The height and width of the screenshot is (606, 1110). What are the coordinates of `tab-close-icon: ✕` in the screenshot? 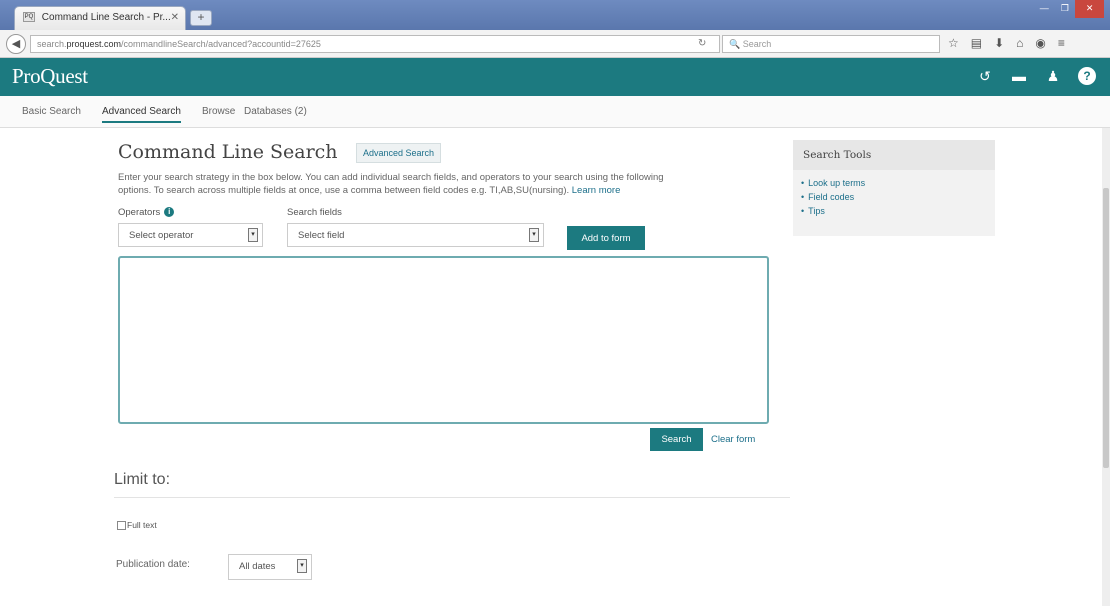 It's located at (175, 17).